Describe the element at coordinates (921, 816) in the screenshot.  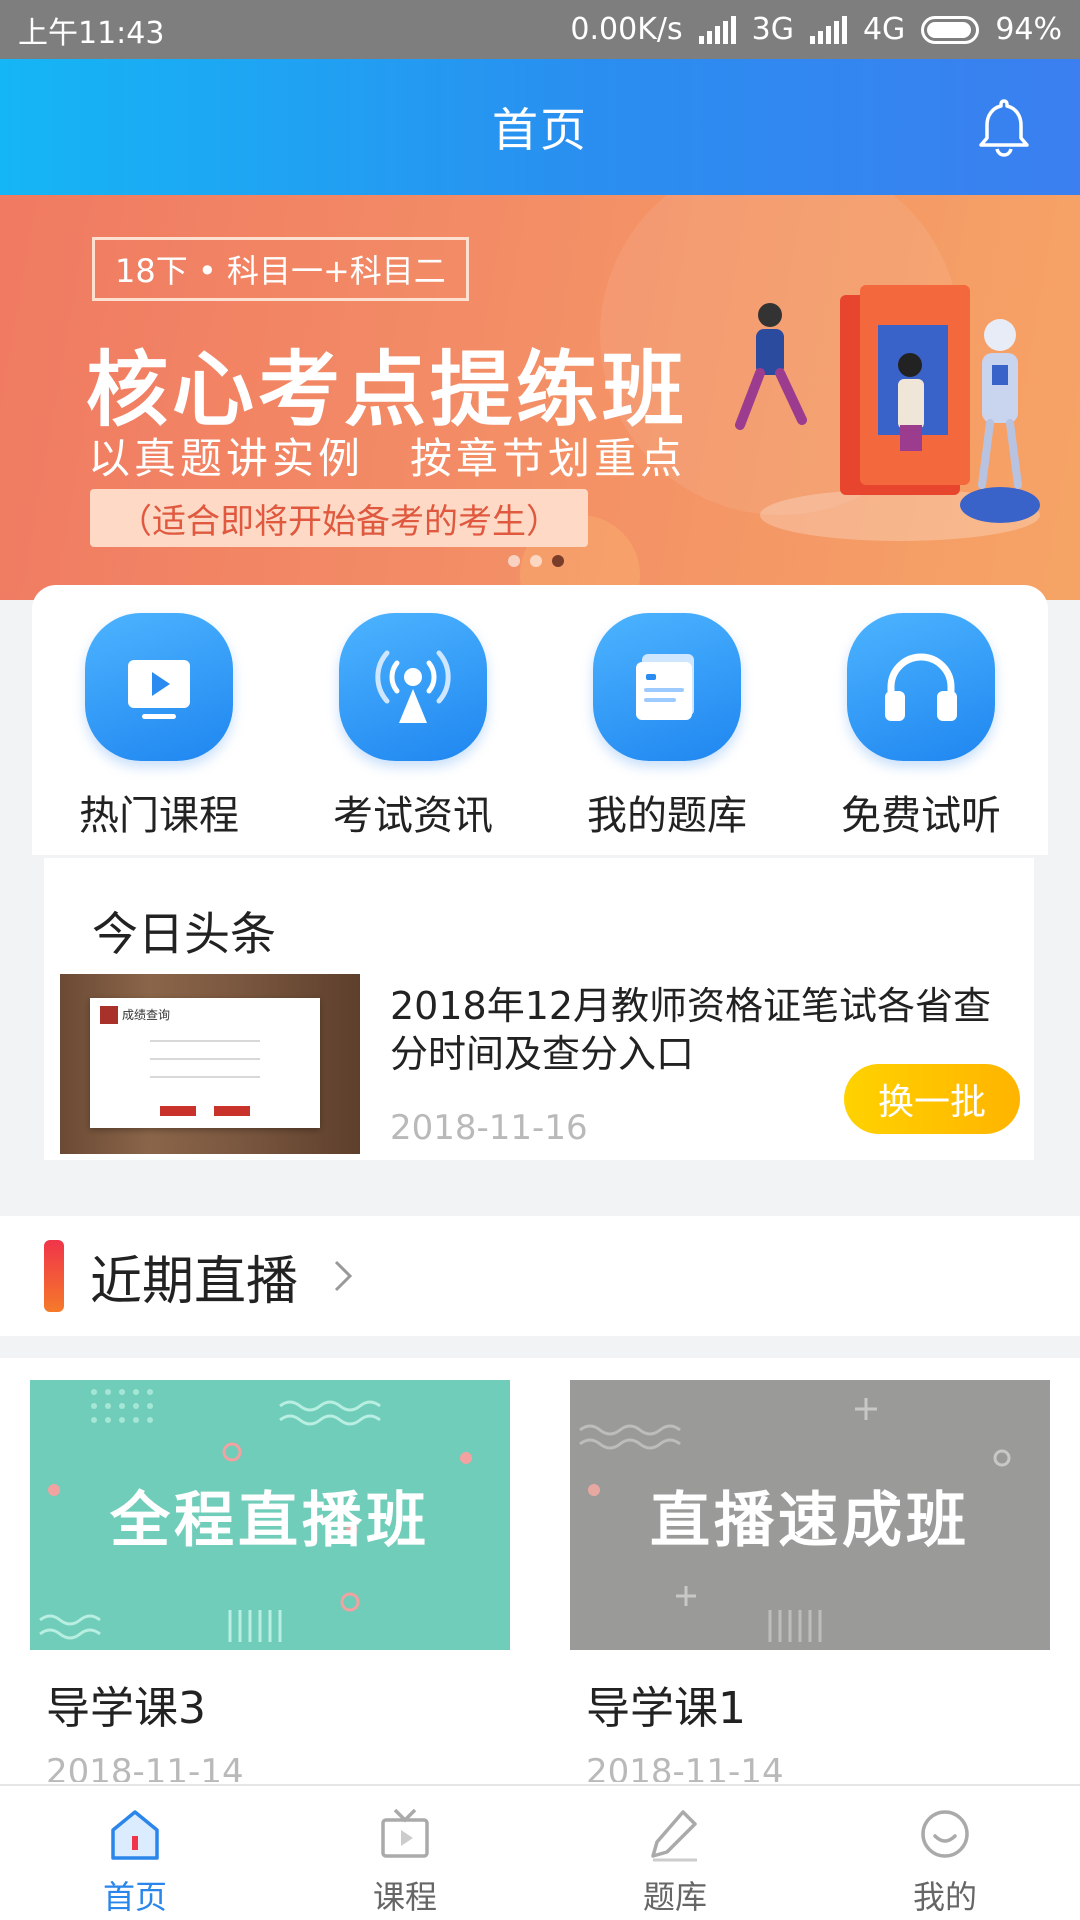
I see `entry-label: 免费试听` at that location.